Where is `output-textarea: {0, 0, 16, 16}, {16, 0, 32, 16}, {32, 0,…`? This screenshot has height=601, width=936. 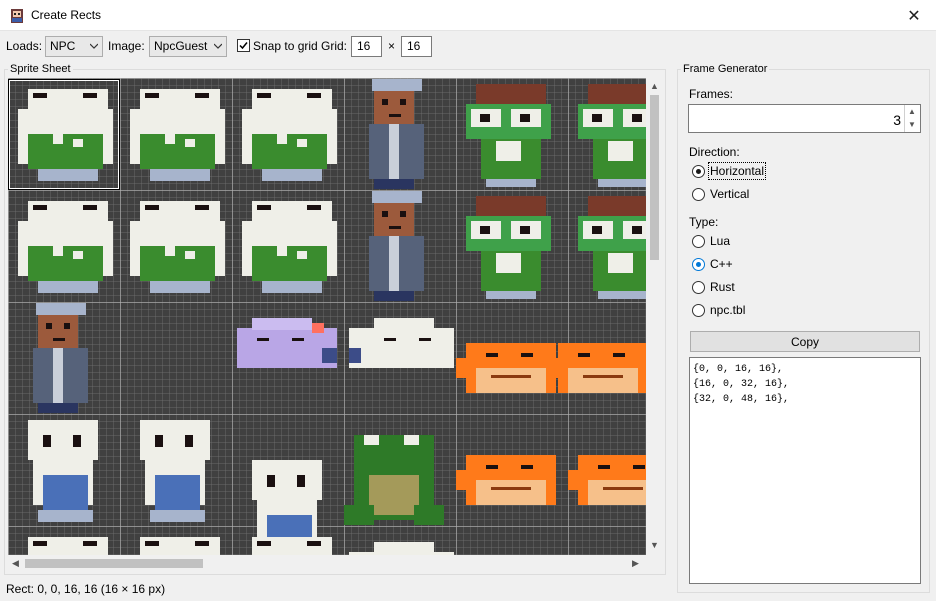 output-textarea: {0, 0, 16, 16}, {16, 0, 32, 16}, {32, 0,… is located at coordinates (805, 470).